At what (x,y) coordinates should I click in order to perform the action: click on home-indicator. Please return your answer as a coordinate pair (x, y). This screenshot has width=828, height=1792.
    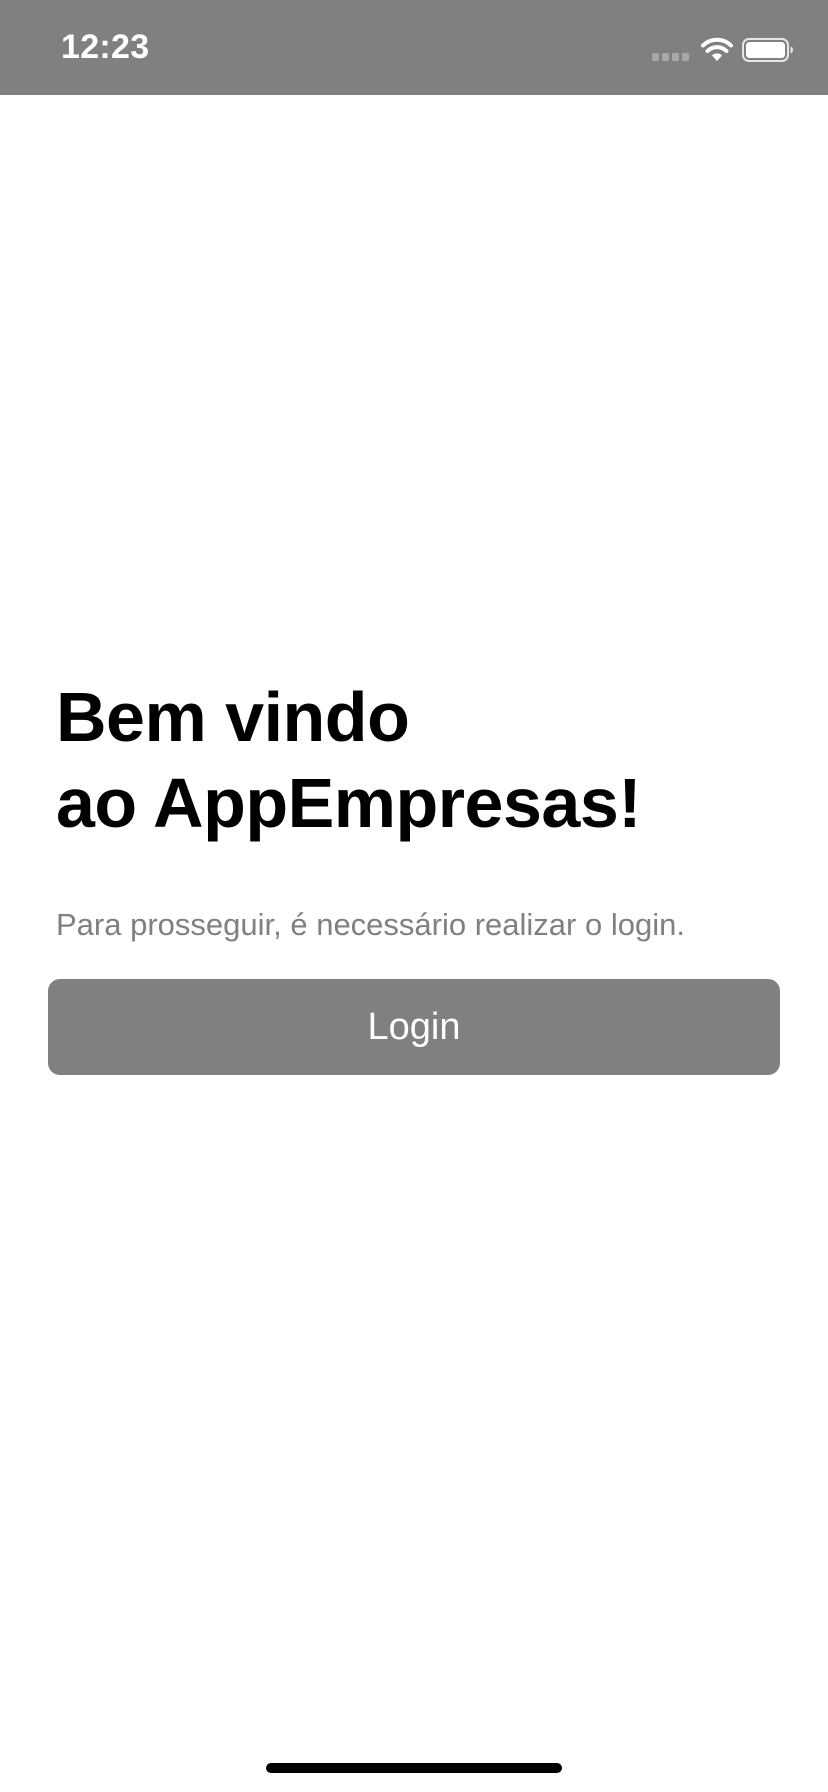
    Looking at the image, I should click on (414, 1768).